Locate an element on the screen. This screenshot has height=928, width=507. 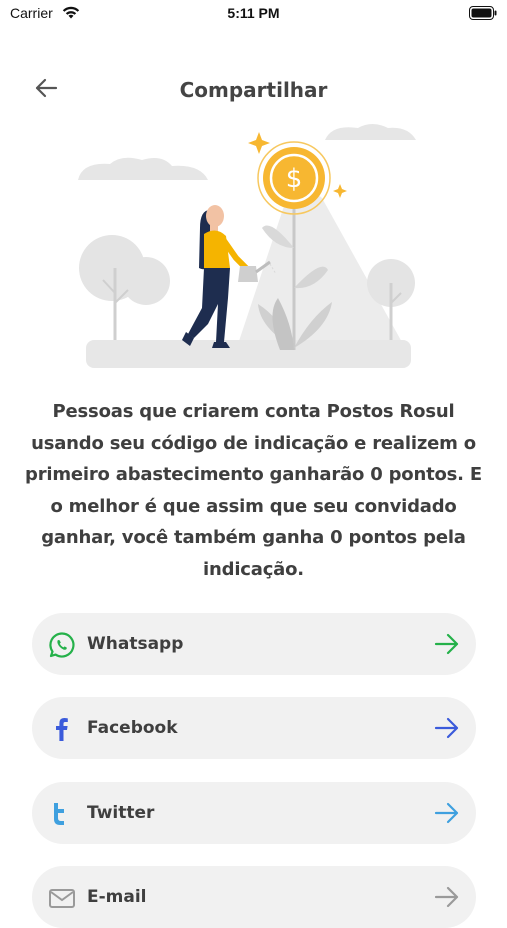
share-whatsapp-label: Whatsapp is located at coordinates (135, 644).